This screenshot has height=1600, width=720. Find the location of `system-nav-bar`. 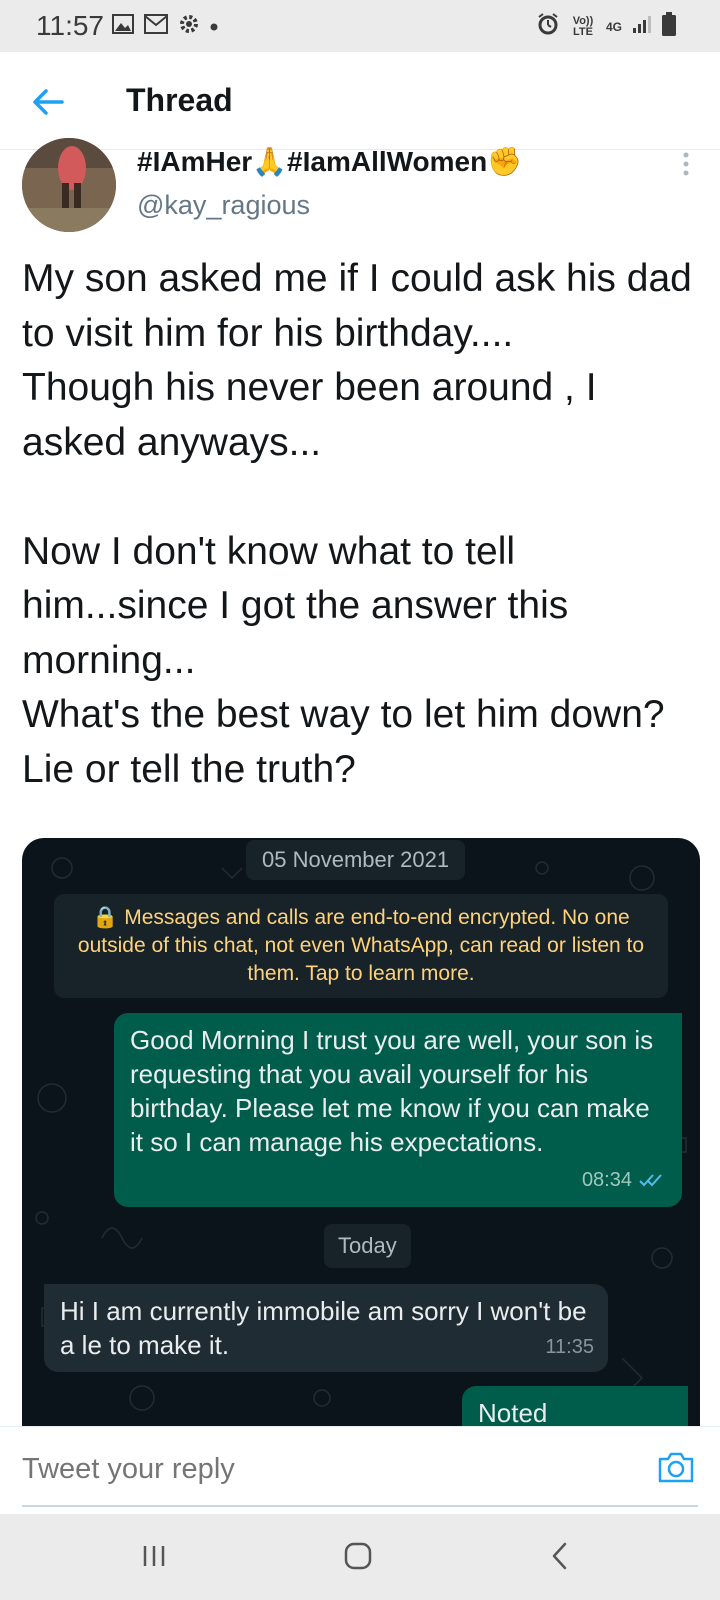

system-nav-bar is located at coordinates (360, 1557).